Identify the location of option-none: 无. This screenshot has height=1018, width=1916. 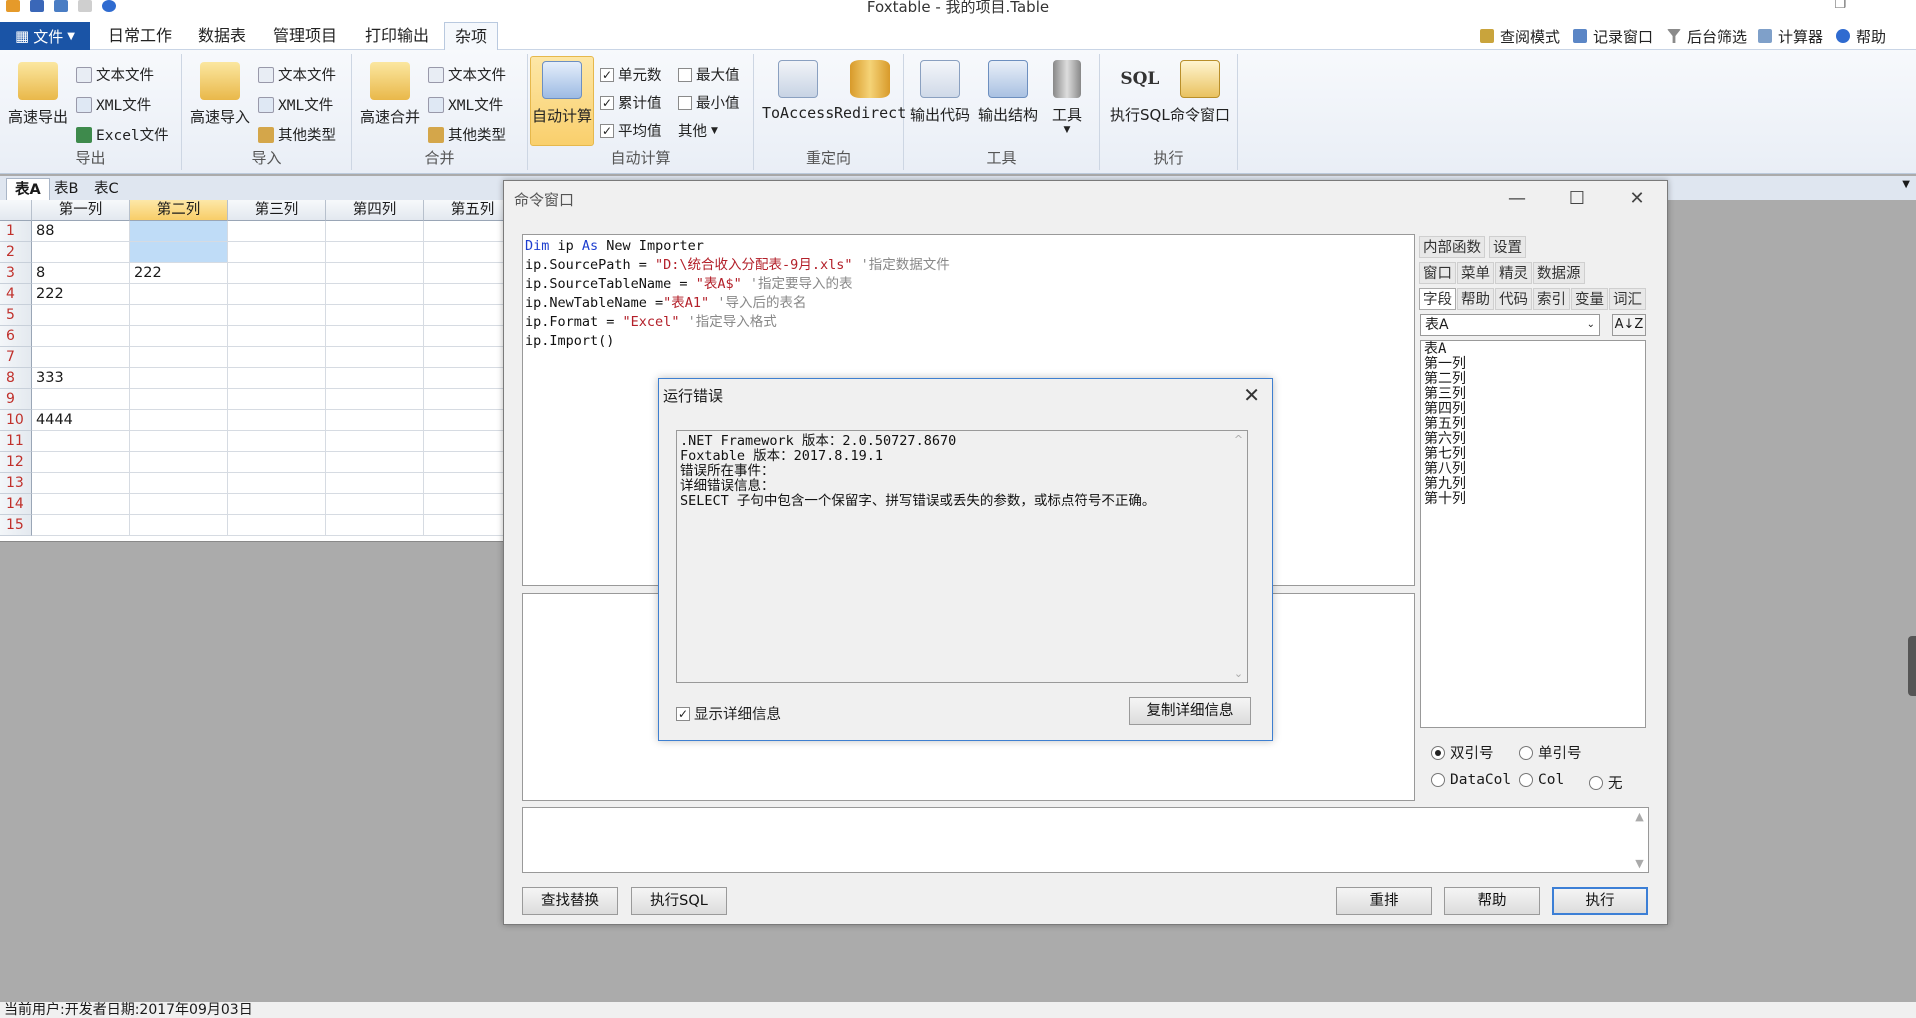
(1606, 782).